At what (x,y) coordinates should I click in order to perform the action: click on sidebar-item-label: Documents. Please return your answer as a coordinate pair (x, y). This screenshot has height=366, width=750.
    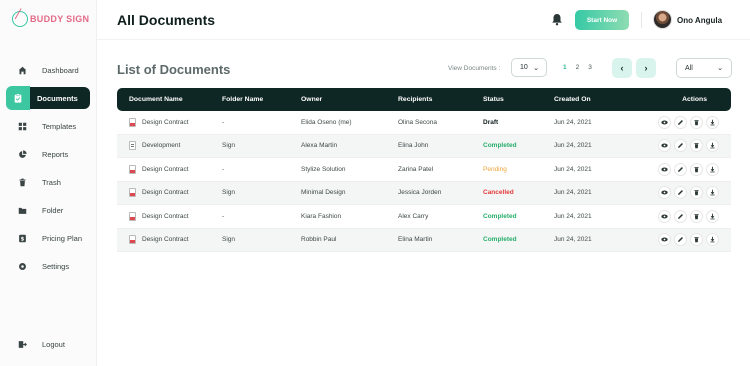
    Looking at the image, I should click on (57, 98).